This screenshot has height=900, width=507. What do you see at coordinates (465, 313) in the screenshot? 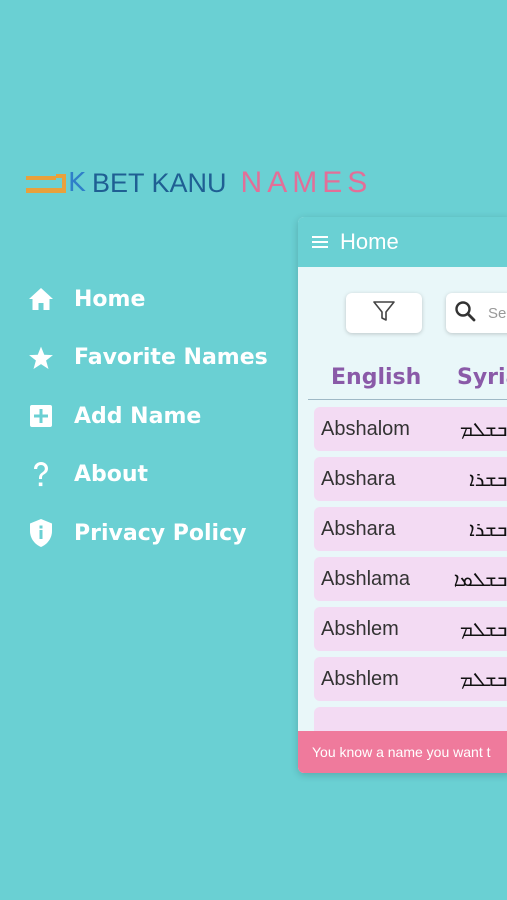
I see `search-icon` at bounding box center [465, 313].